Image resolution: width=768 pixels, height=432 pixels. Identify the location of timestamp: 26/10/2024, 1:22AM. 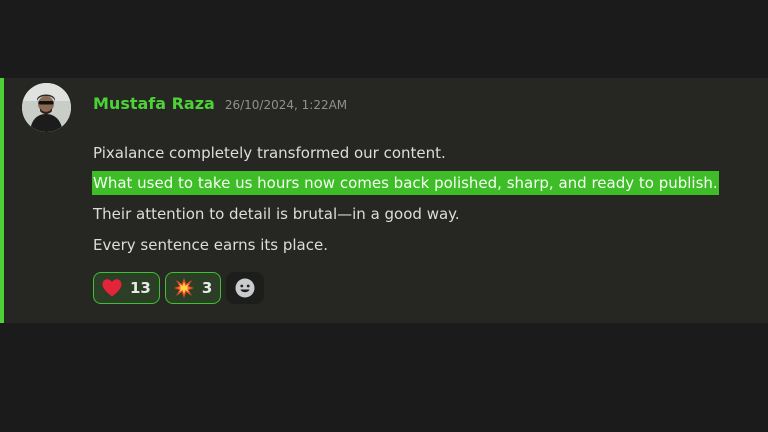
(286, 105).